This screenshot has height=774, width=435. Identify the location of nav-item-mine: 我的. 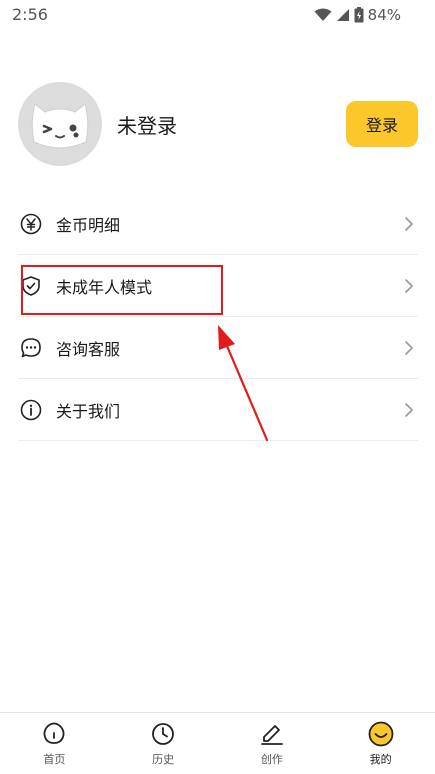
(380, 743).